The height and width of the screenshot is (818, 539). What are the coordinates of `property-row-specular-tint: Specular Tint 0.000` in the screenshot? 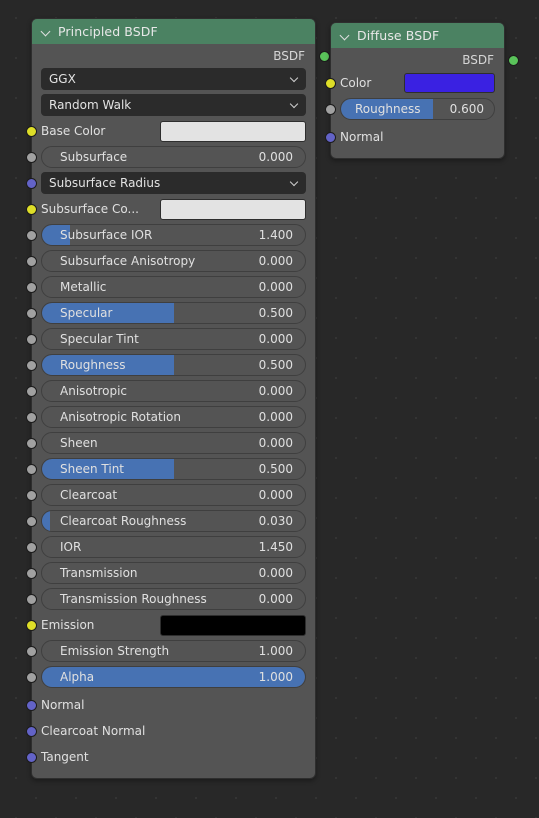 It's located at (166, 339).